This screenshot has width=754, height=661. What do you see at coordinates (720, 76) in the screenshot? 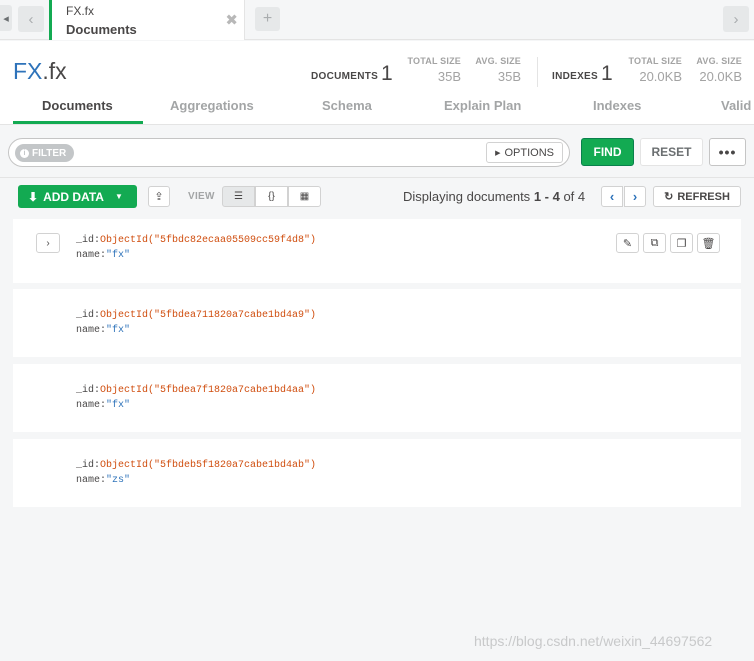
I see `indexes-avg-size-value: 20.0KB` at bounding box center [720, 76].